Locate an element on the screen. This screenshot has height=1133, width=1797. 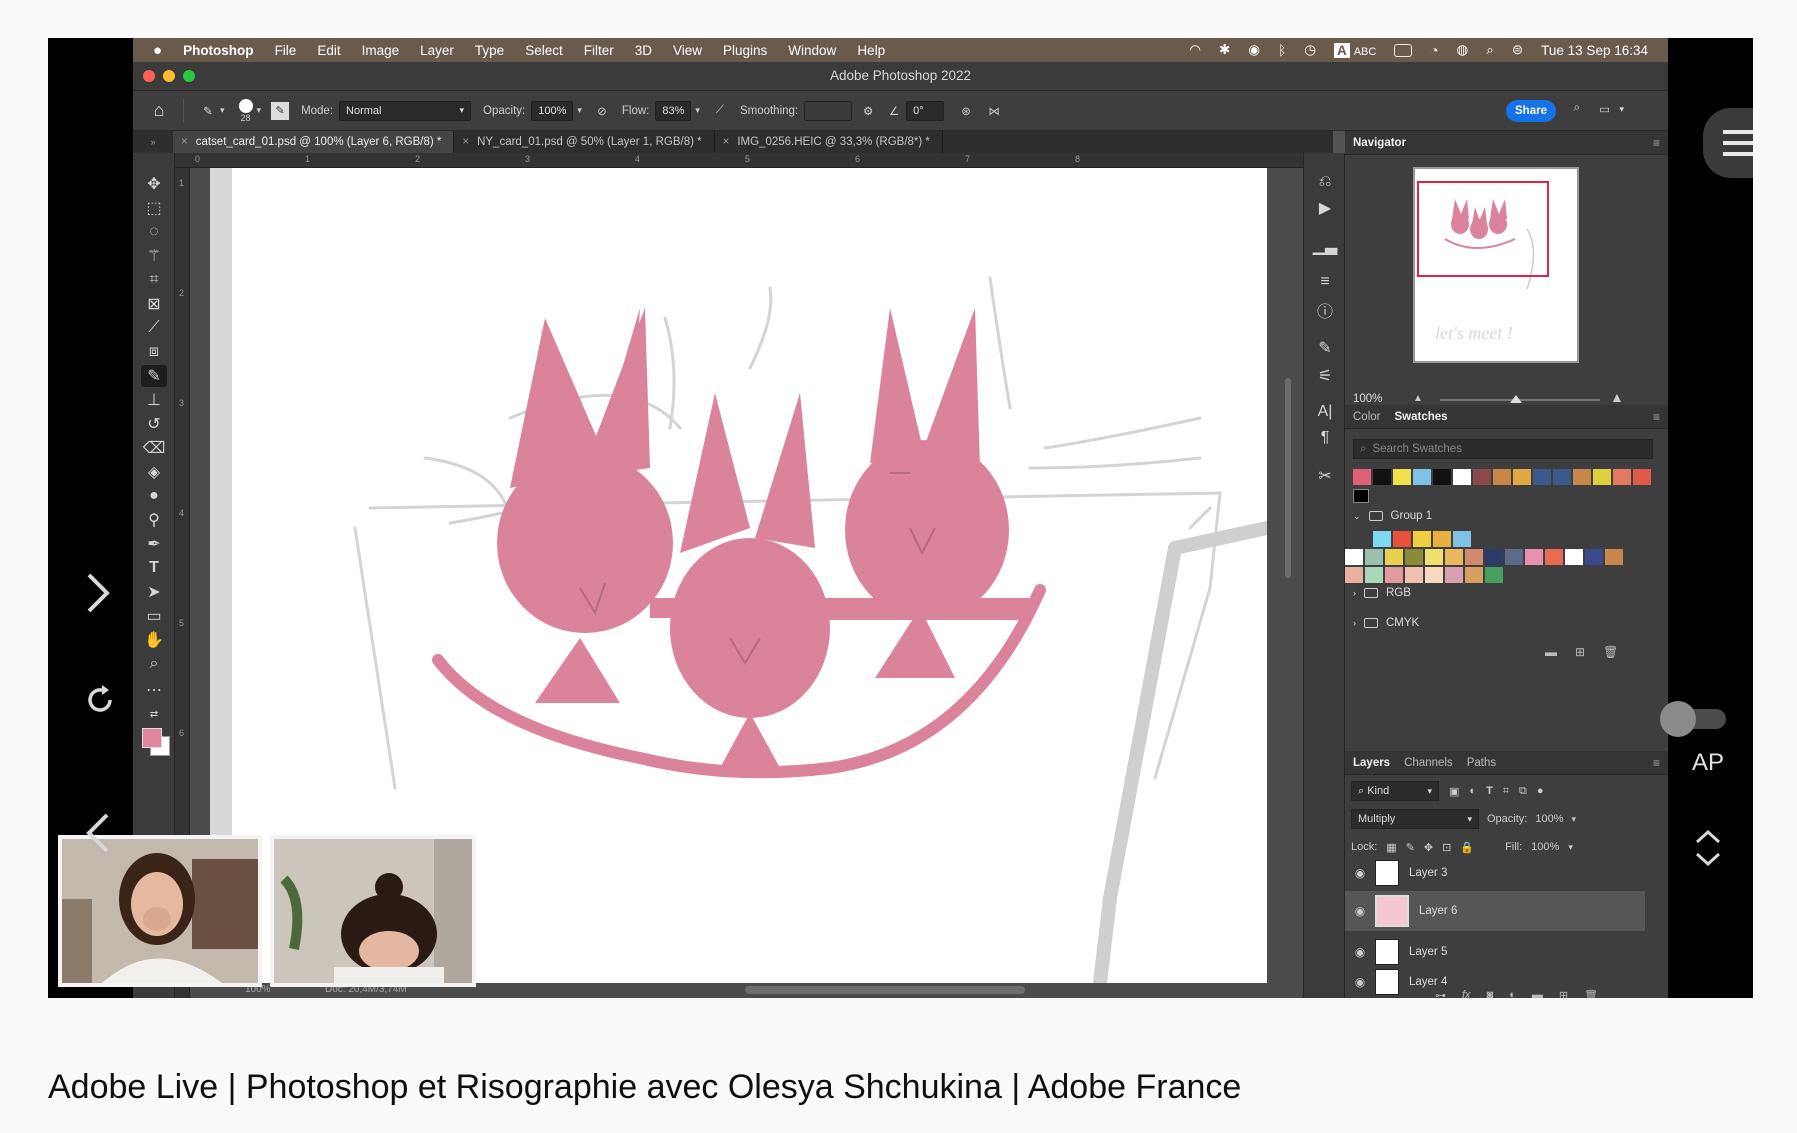
actions-play-icon: ▶ is located at coordinates (1325, 208).